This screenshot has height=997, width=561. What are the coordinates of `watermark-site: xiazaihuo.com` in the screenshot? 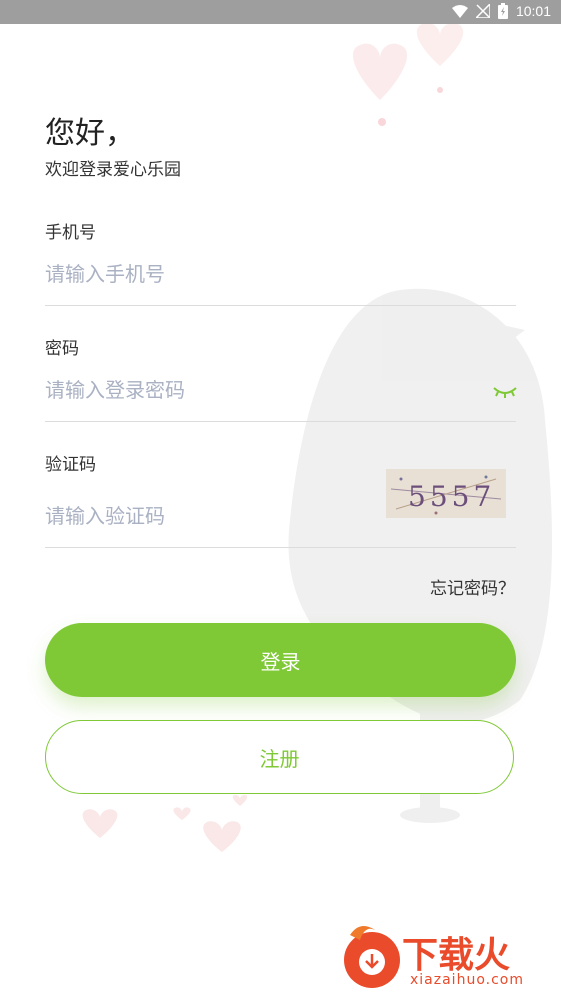 It's located at (467, 980).